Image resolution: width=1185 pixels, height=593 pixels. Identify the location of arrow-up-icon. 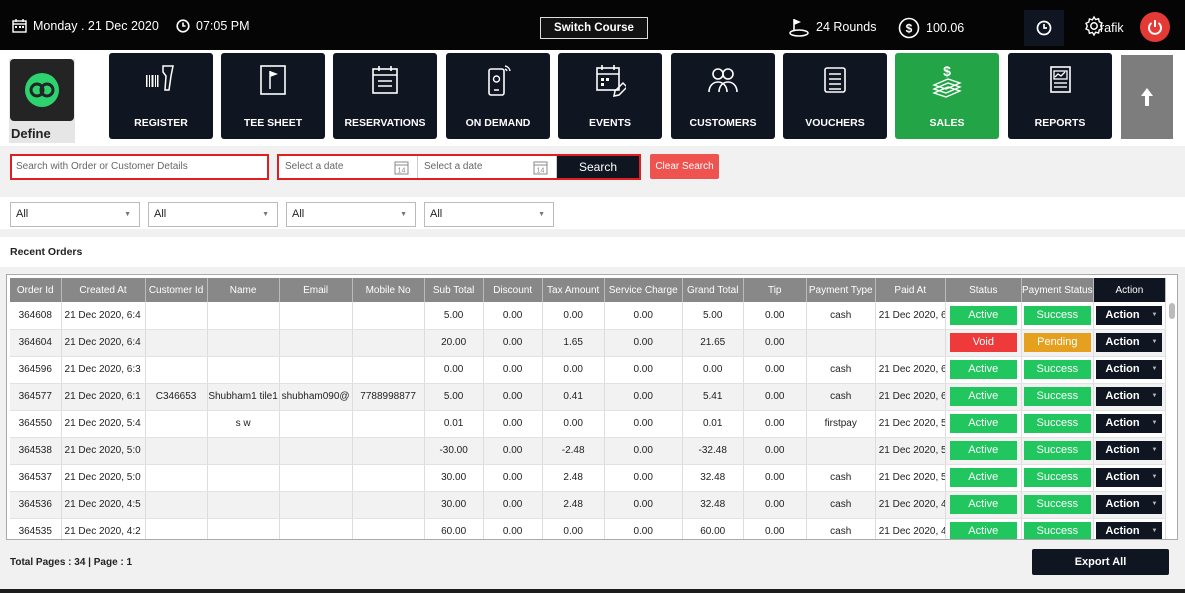
(1147, 97).